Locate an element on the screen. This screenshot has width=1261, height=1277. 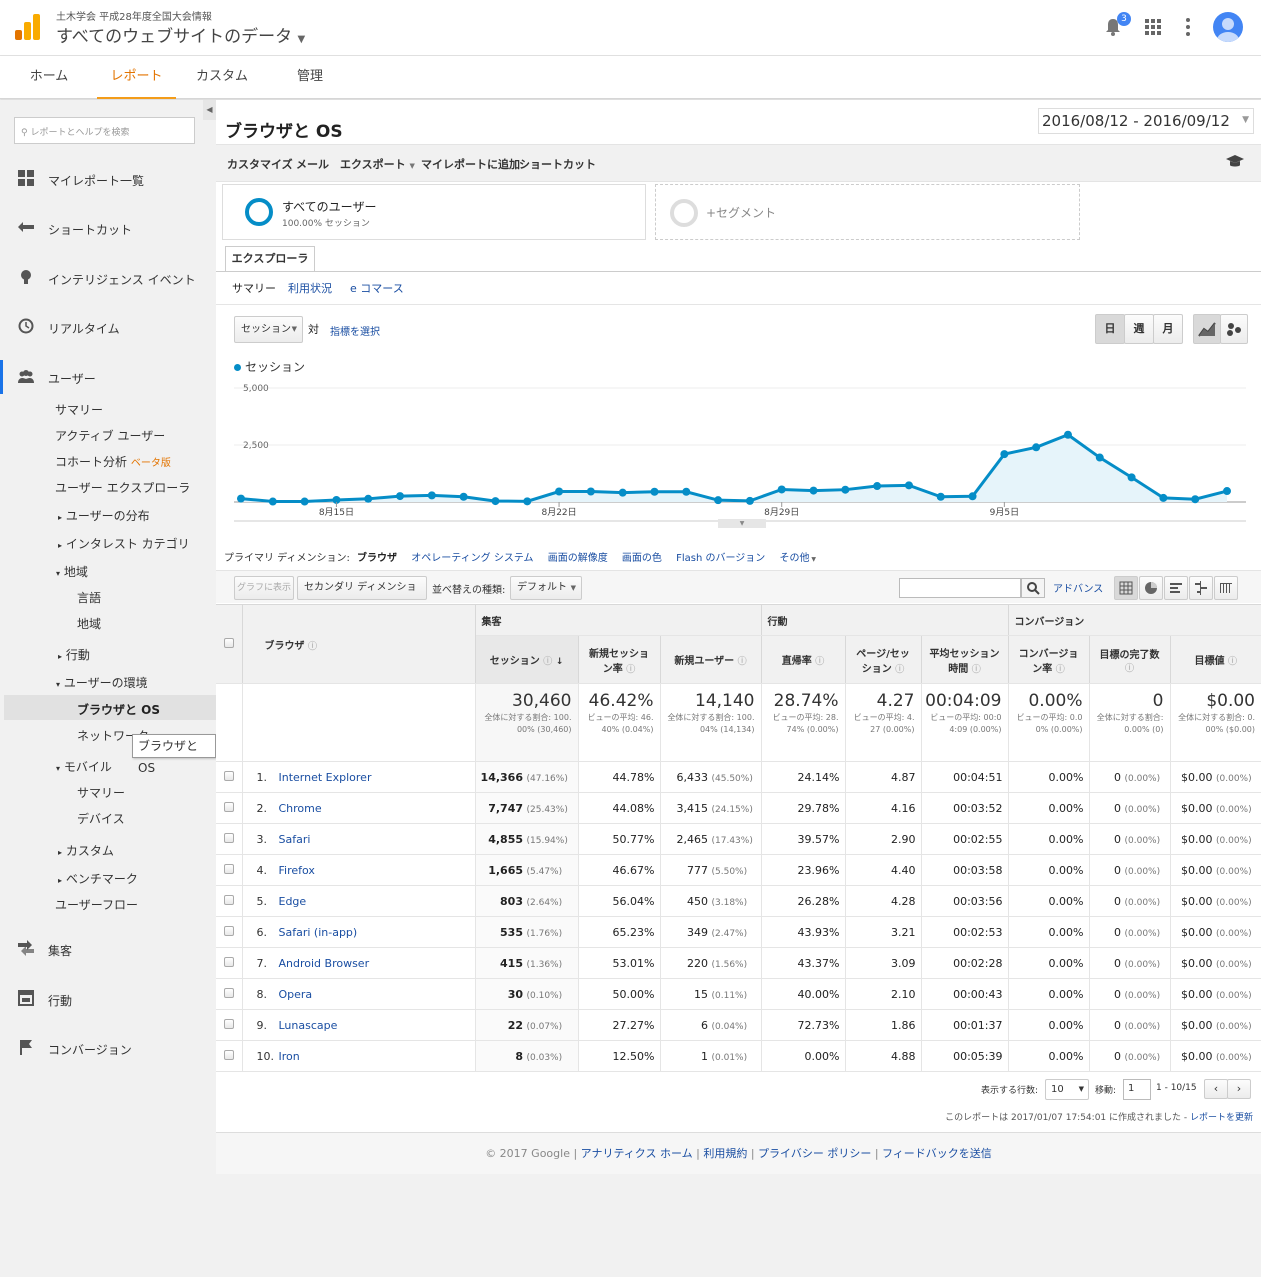
col-avg-duration-header: 平均セッション時間 ⓘ is located at coordinates (965, 659).